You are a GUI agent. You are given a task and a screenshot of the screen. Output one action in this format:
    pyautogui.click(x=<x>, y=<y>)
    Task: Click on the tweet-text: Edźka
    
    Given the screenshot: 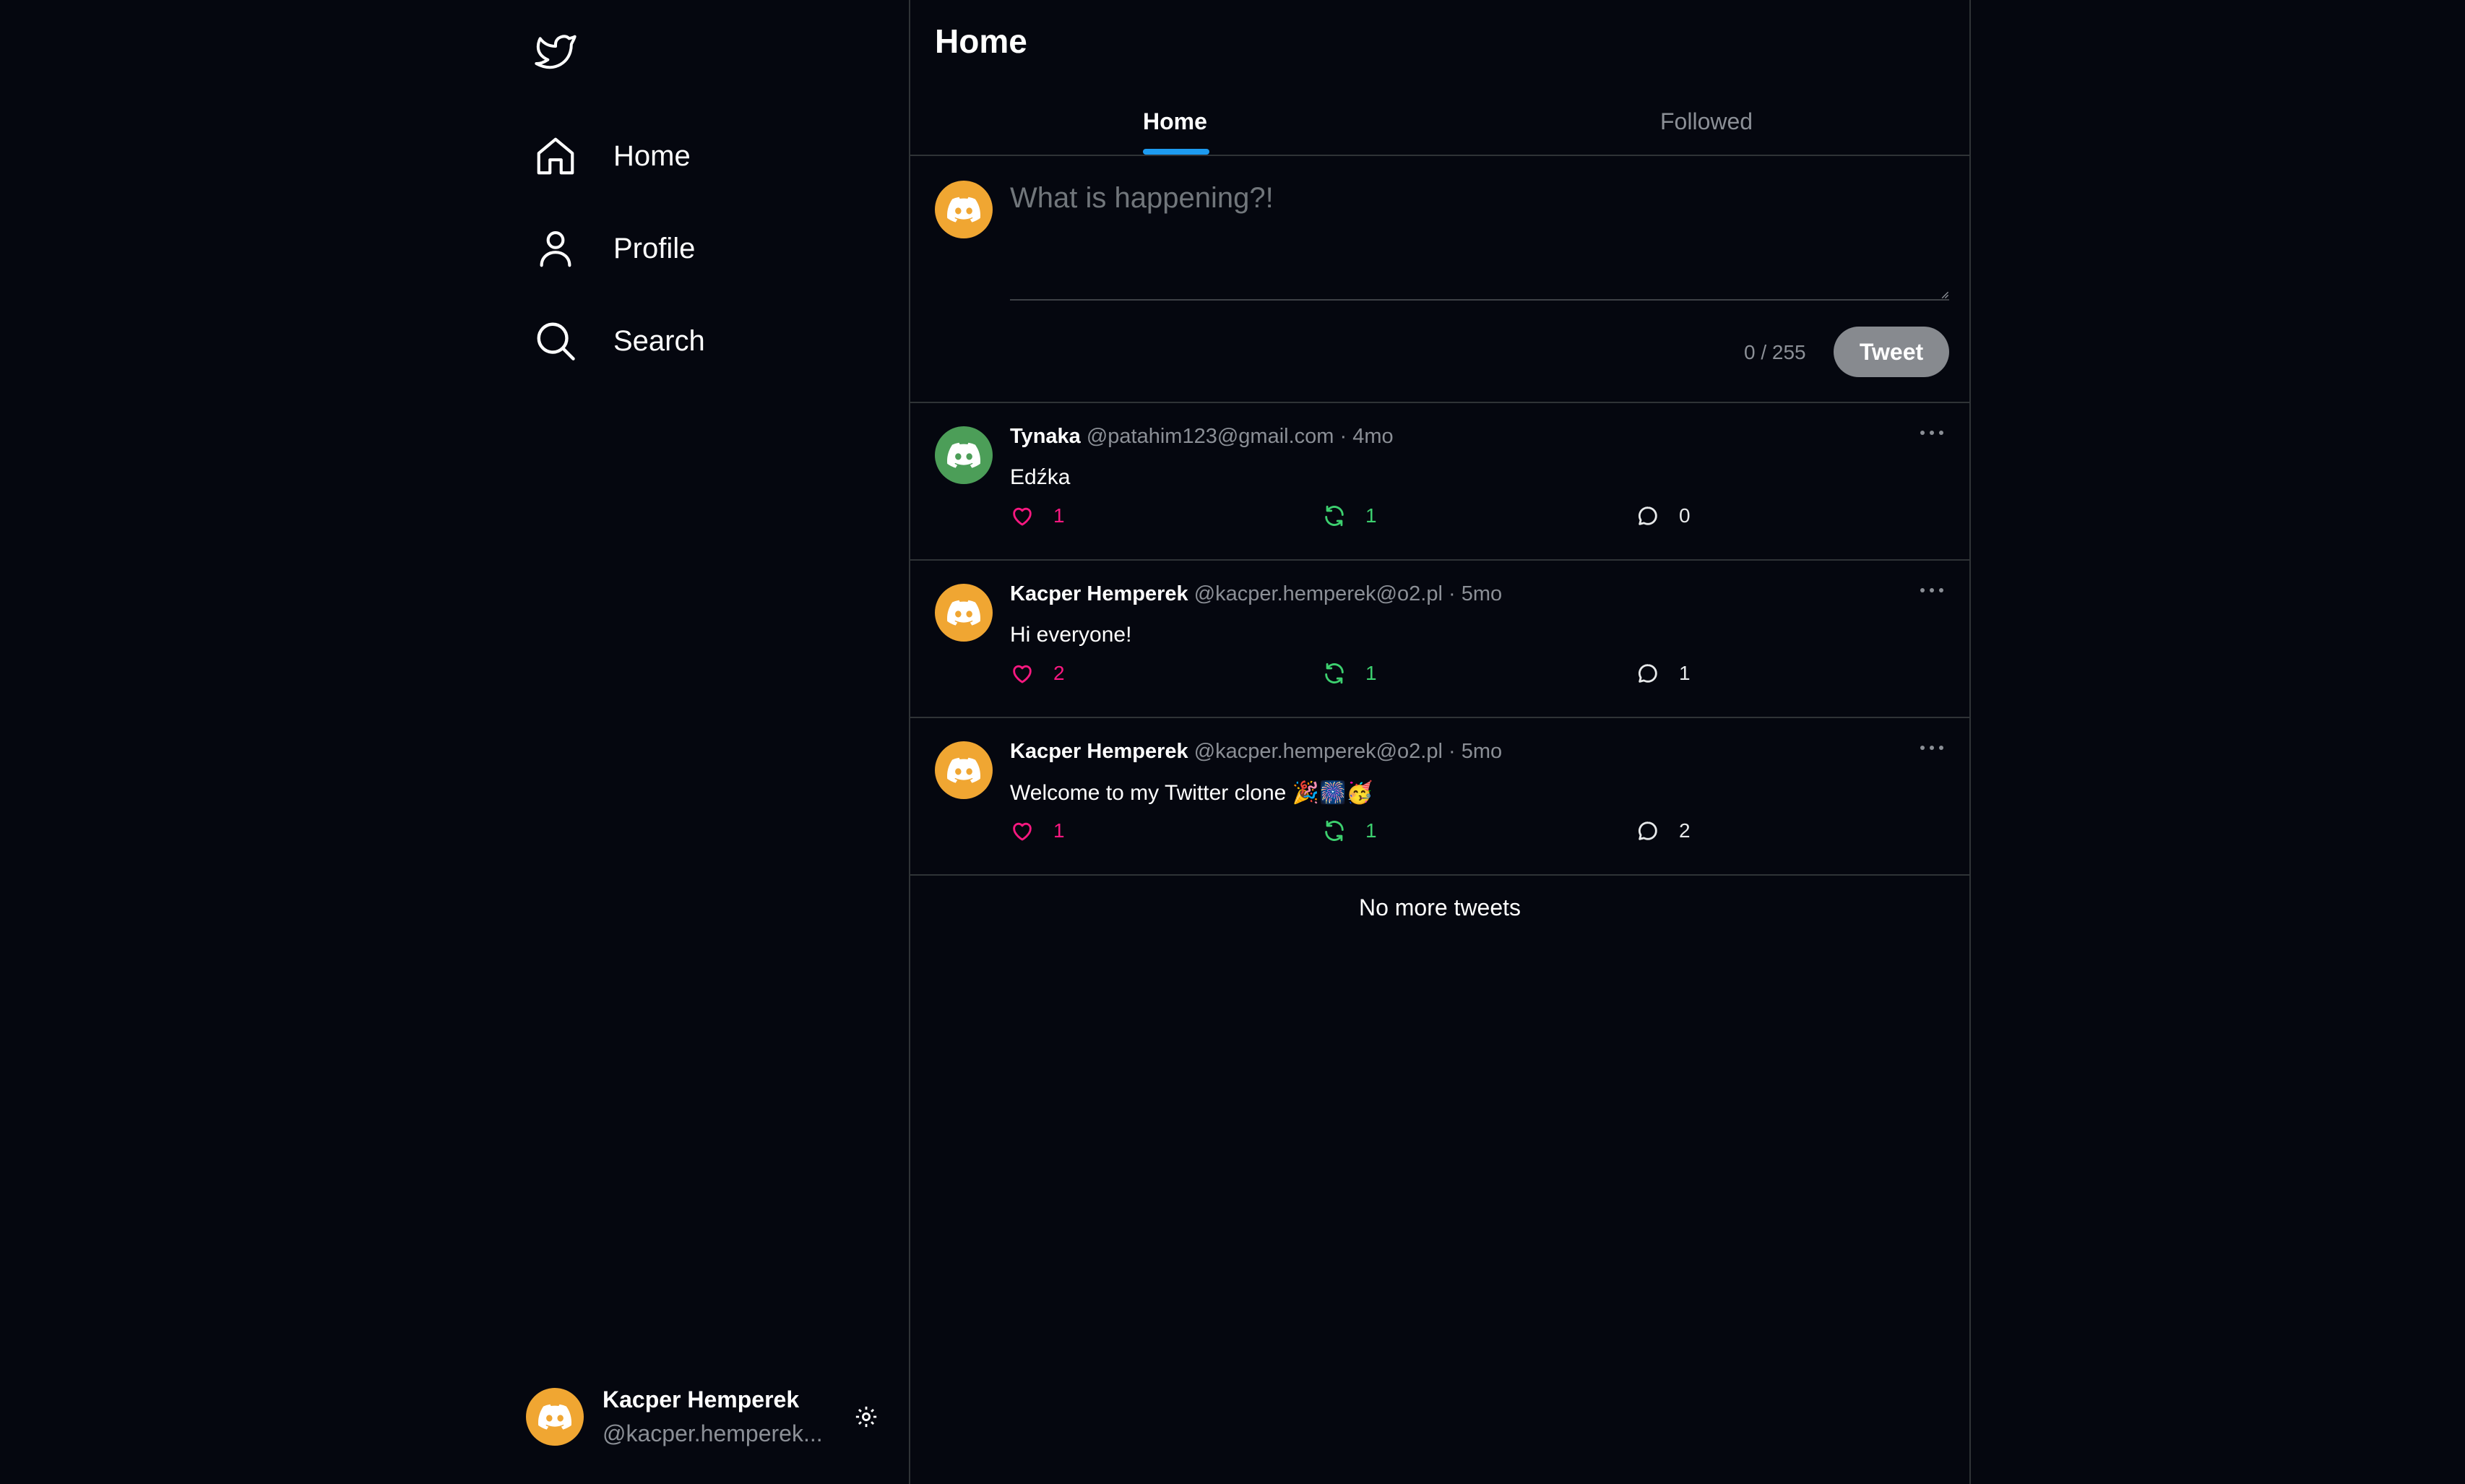 What is the action you would take?
    pyautogui.click(x=1041, y=477)
    